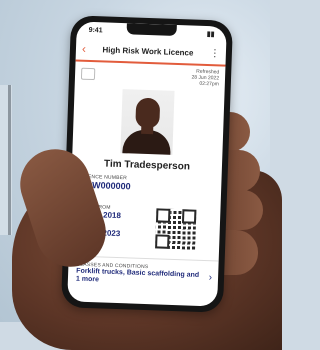 The image size is (320, 350). Describe the element at coordinates (95, 30) in the screenshot. I see `status-time: 9:41` at that location.